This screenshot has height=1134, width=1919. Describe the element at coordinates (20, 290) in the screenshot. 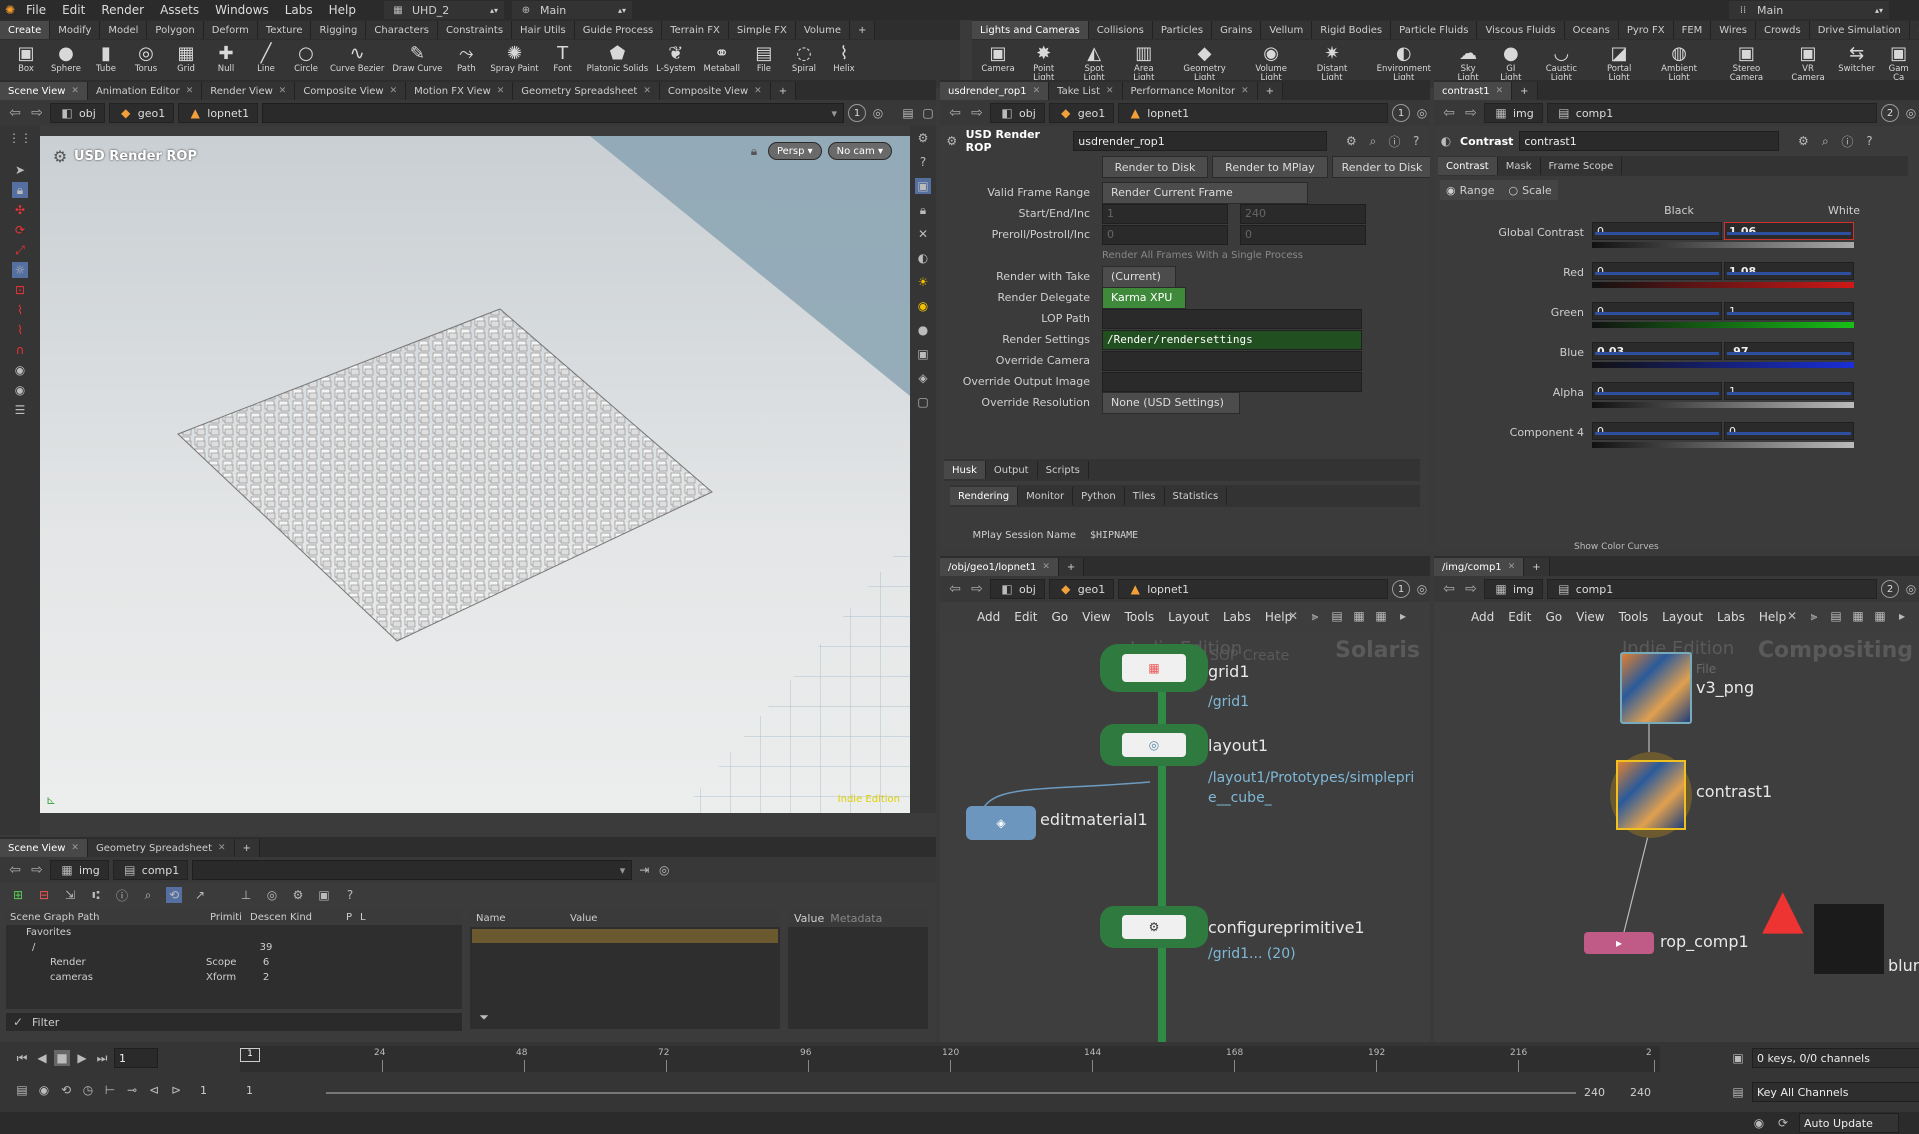

I see `pose-icon: ⊡` at that location.